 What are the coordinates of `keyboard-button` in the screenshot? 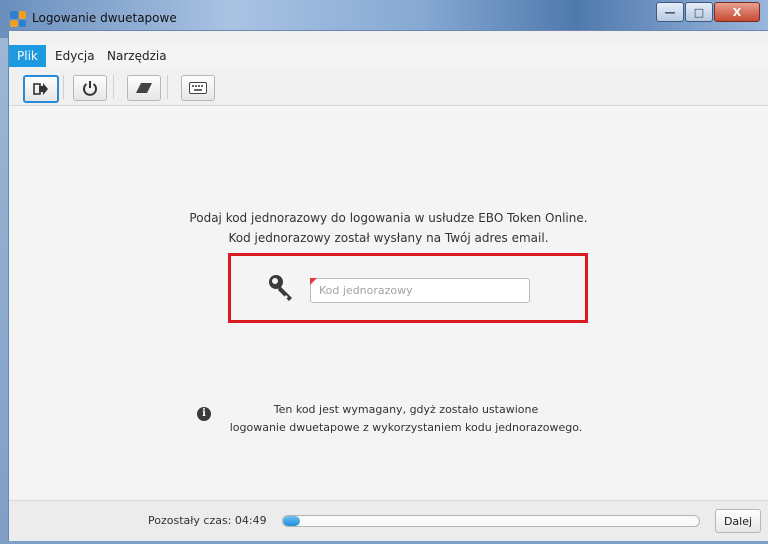 It's located at (198, 88).